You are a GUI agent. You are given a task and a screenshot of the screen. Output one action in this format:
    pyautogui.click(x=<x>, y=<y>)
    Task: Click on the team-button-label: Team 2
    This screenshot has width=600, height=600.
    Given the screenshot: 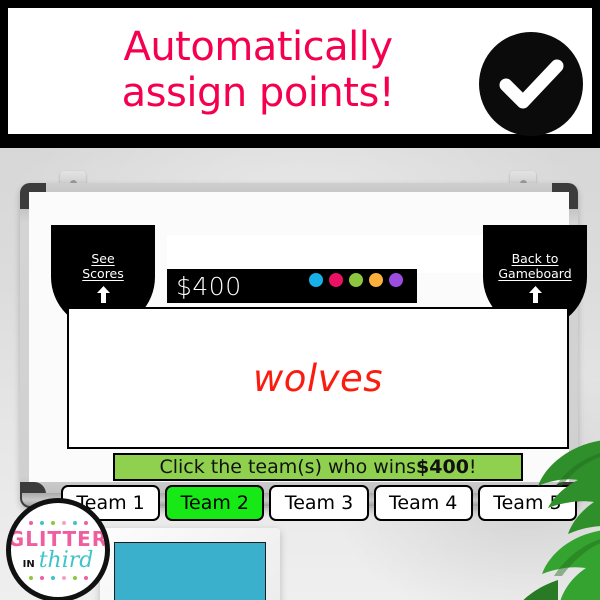 What is the action you would take?
    pyautogui.click(x=214, y=503)
    